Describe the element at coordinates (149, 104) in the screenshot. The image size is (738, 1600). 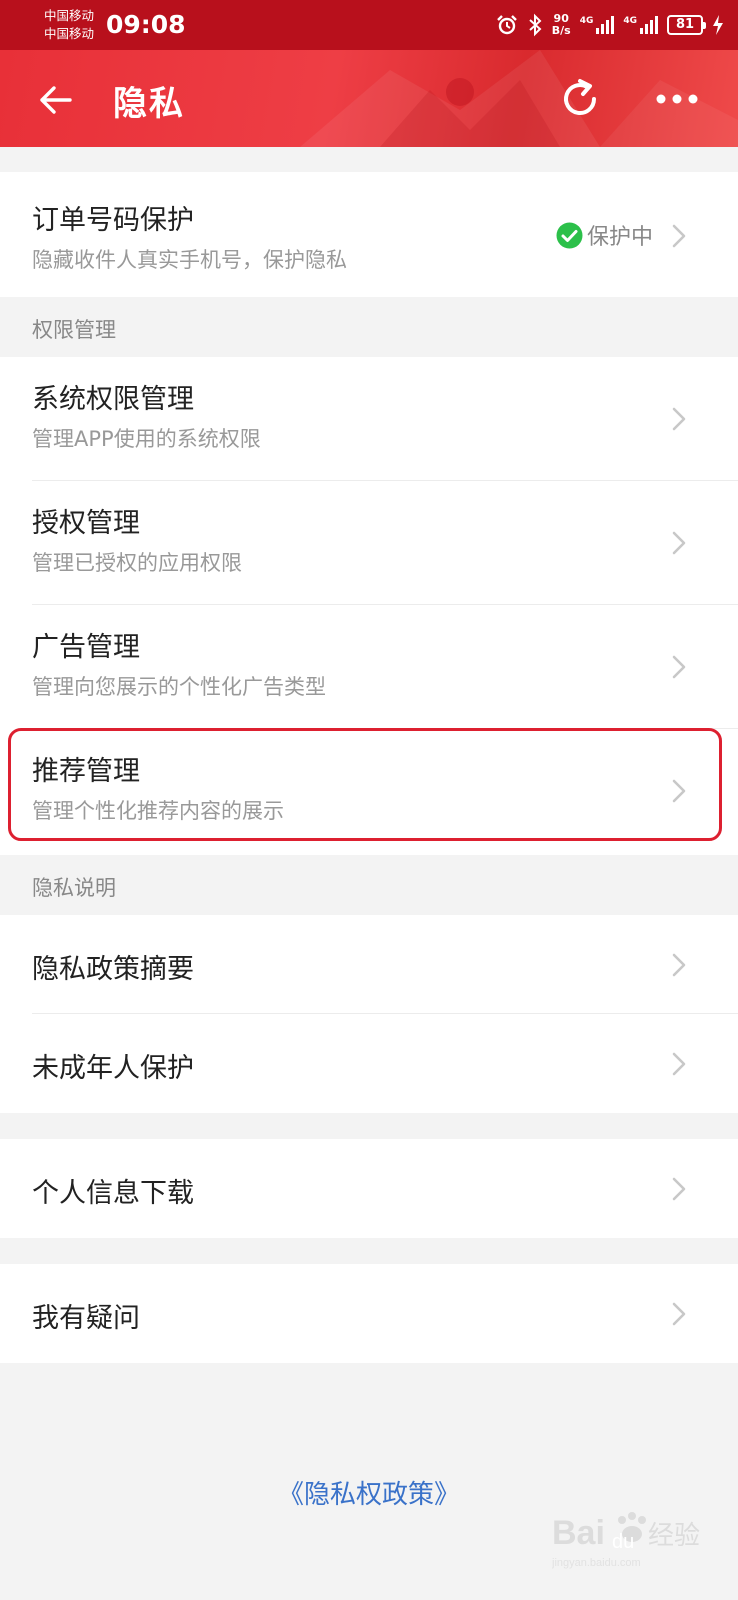
I see `page-title: 隐私` at that location.